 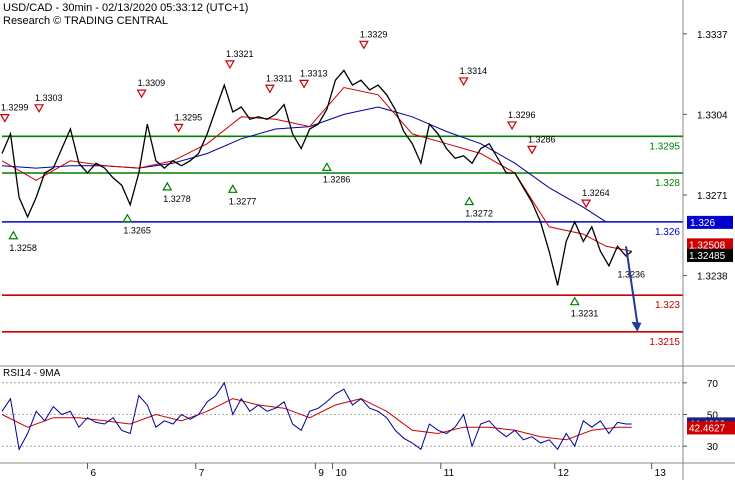 I want to click on swing-high-label: 1.3303, so click(x=49, y=98).